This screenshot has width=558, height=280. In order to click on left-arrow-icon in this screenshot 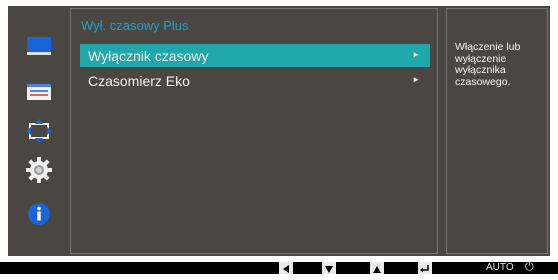, I will do `click(286, 268)`.